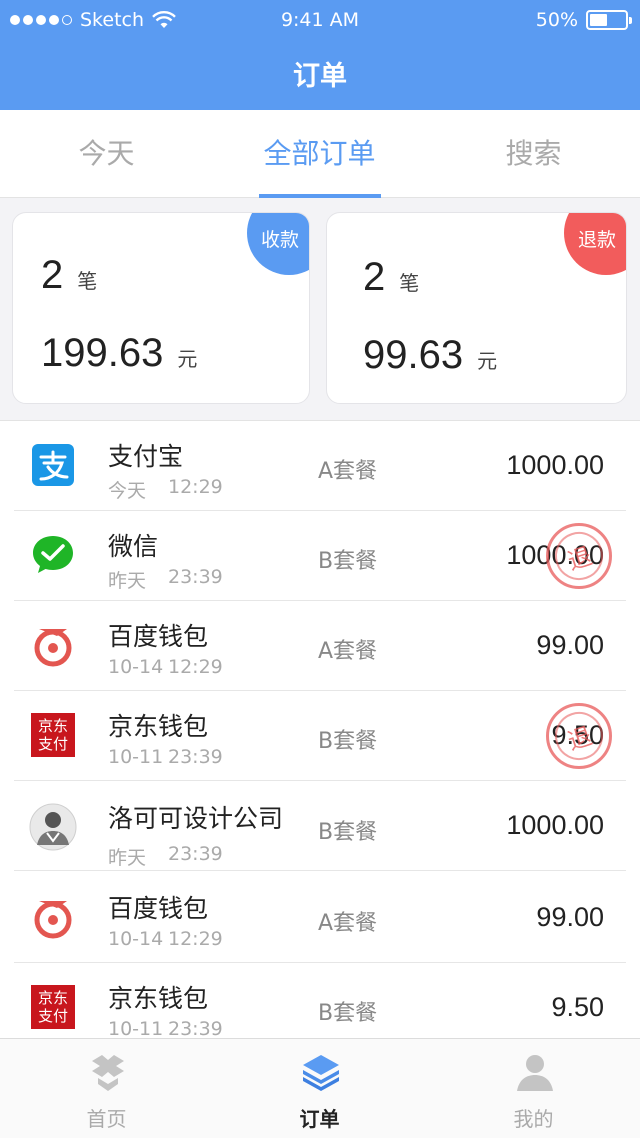 Image resolution: width=640 pixels, height=1138 pixels. What do you see at coordinates (595, 244) in the screenshot?
I see `refund-badge: 退款` at bounding box center [595, 244].